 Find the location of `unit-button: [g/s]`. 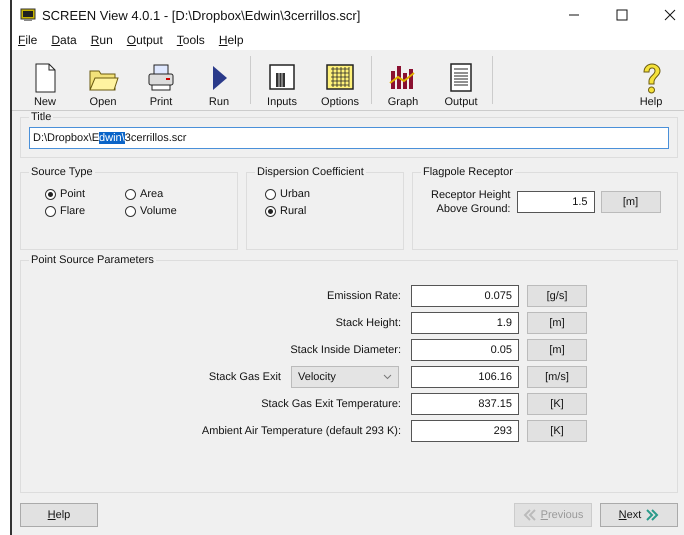

unit-button: [g/s] is located at coordinates (557, 295).